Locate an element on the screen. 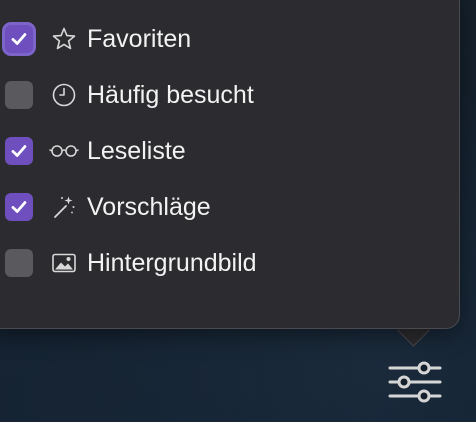 The width and height of the screenshot is (476, 422). image-icon is located at coordinates (64, 263).